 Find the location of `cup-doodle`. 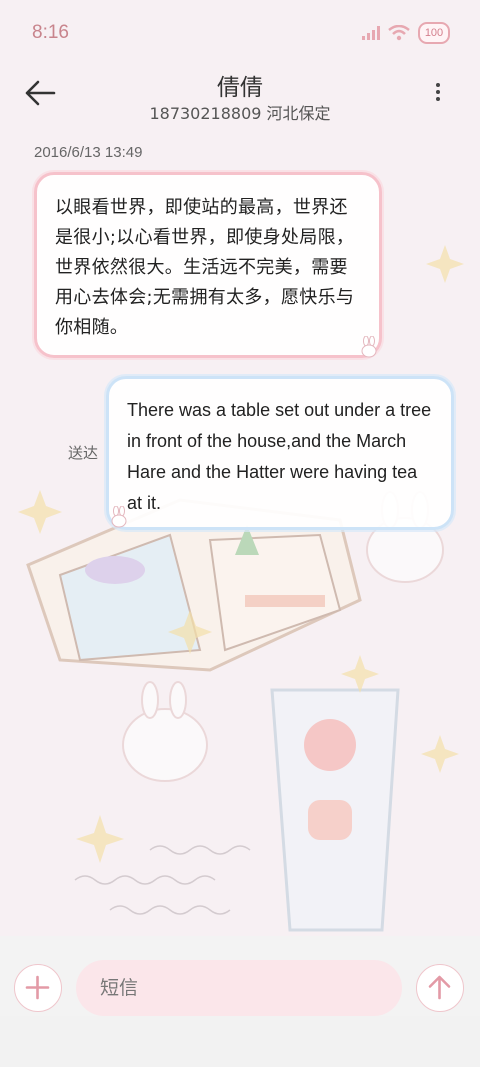

cup-doodle is located at coordinates (335, 810).